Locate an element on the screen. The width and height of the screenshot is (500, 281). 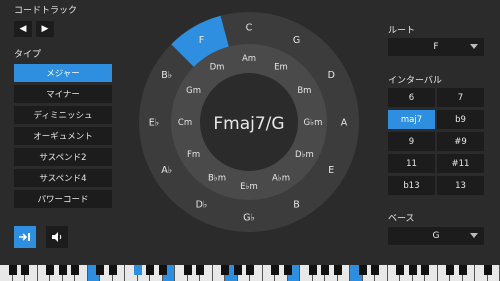
wheel-minor-ebm: E♭m is located at coordinates (249, 187).